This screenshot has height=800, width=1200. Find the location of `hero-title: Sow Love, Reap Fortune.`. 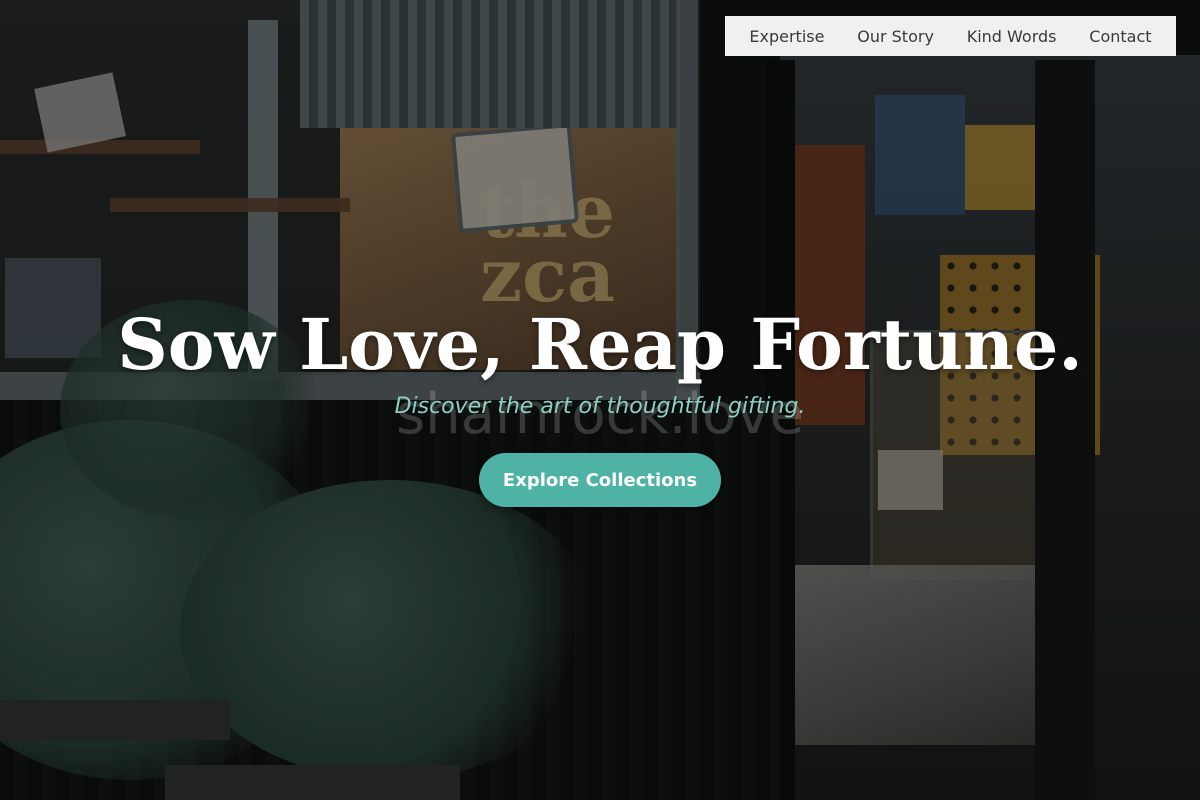

hero-title: Sow Love, Reap Fortune. is located at coordinates (600, 344).